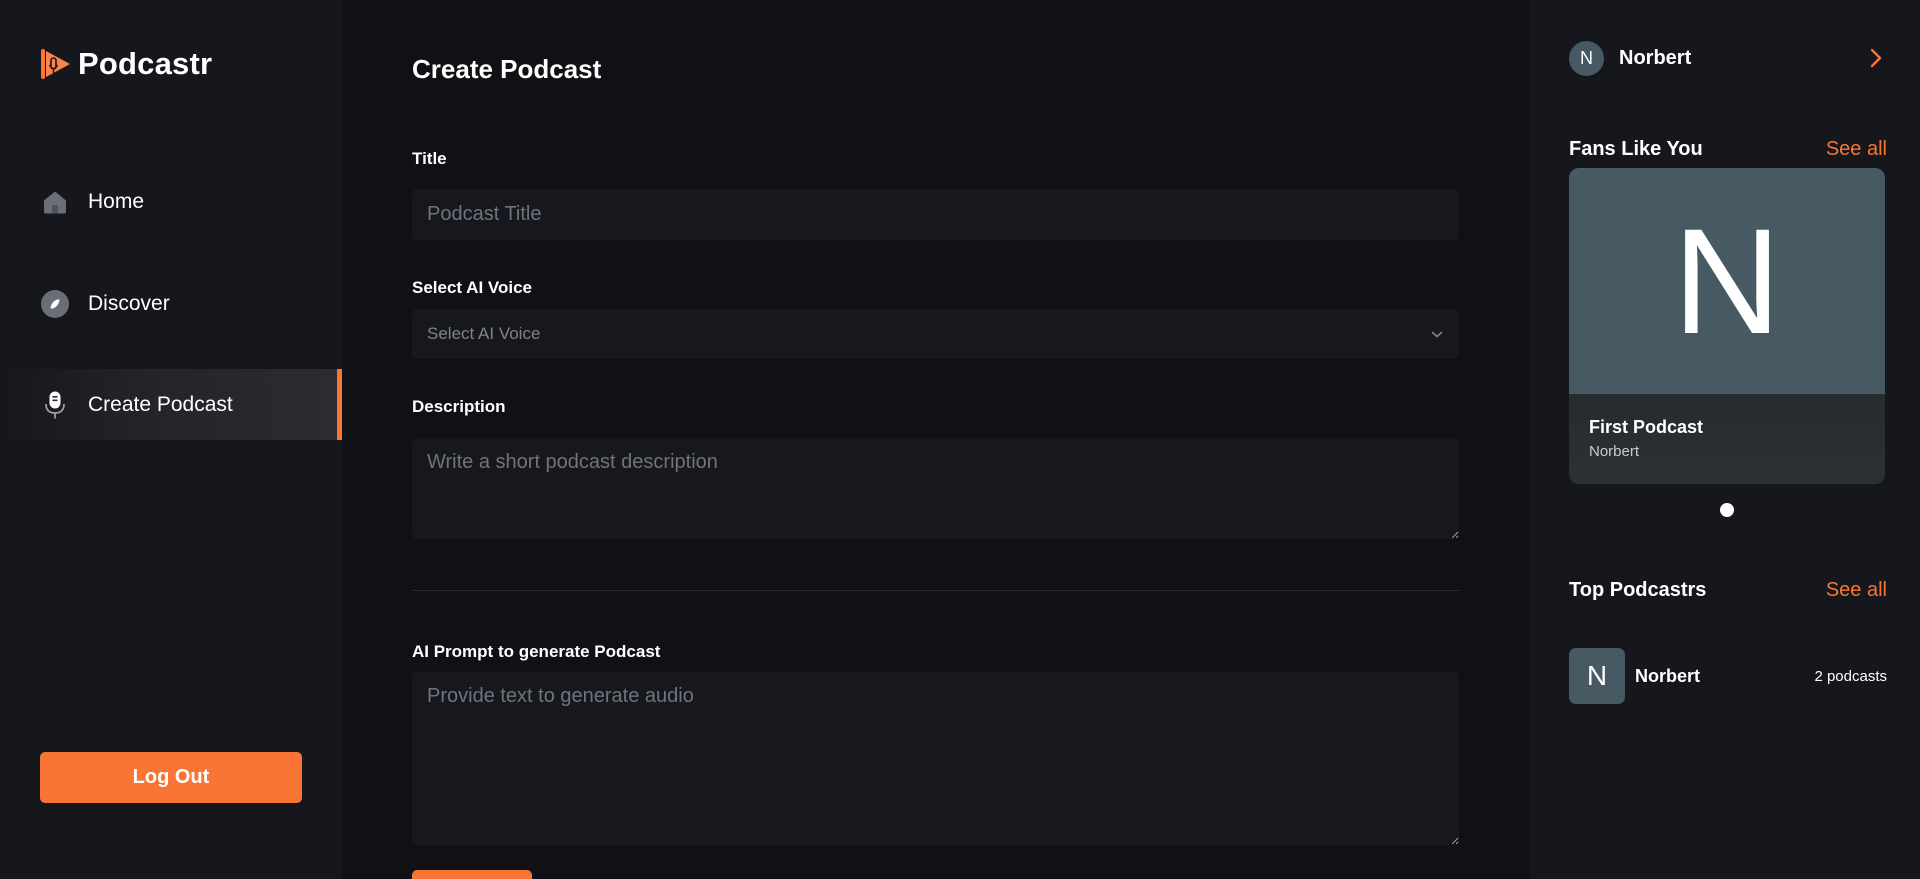 The height and width of the screenshot is (879, 1920). Describe the element at coordinates (1668, 675) in the screenshot. I see `podcastr-name: Norbert` at that location.